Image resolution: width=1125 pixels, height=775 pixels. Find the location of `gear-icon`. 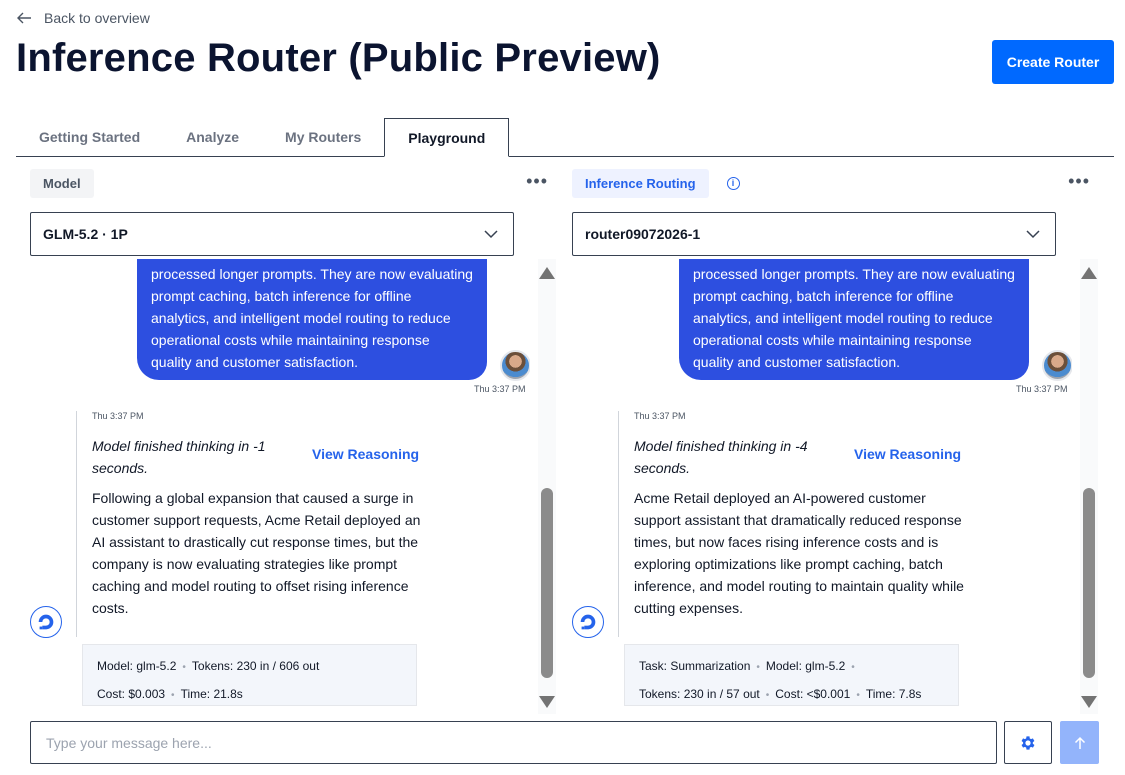

gear-icon is located at coordinates (1028, 742).